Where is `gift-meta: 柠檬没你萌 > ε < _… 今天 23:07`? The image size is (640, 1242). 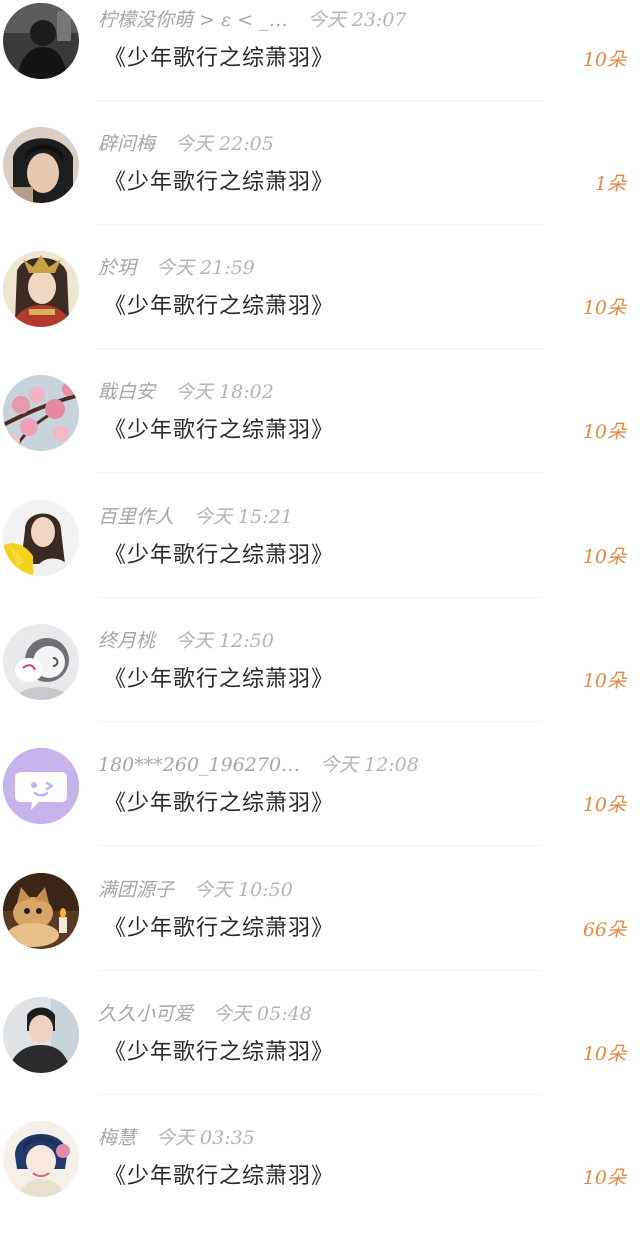 gift-meta: 柠檬没你萌 > ε < _… 今天 23:07 is located at coordinates (252, 20).